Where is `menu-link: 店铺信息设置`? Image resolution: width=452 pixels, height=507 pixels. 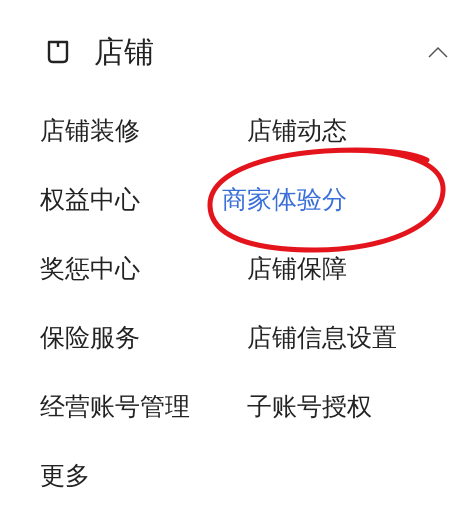 menu-link: 店铺信息设置 is located at coordinates (322, 337).